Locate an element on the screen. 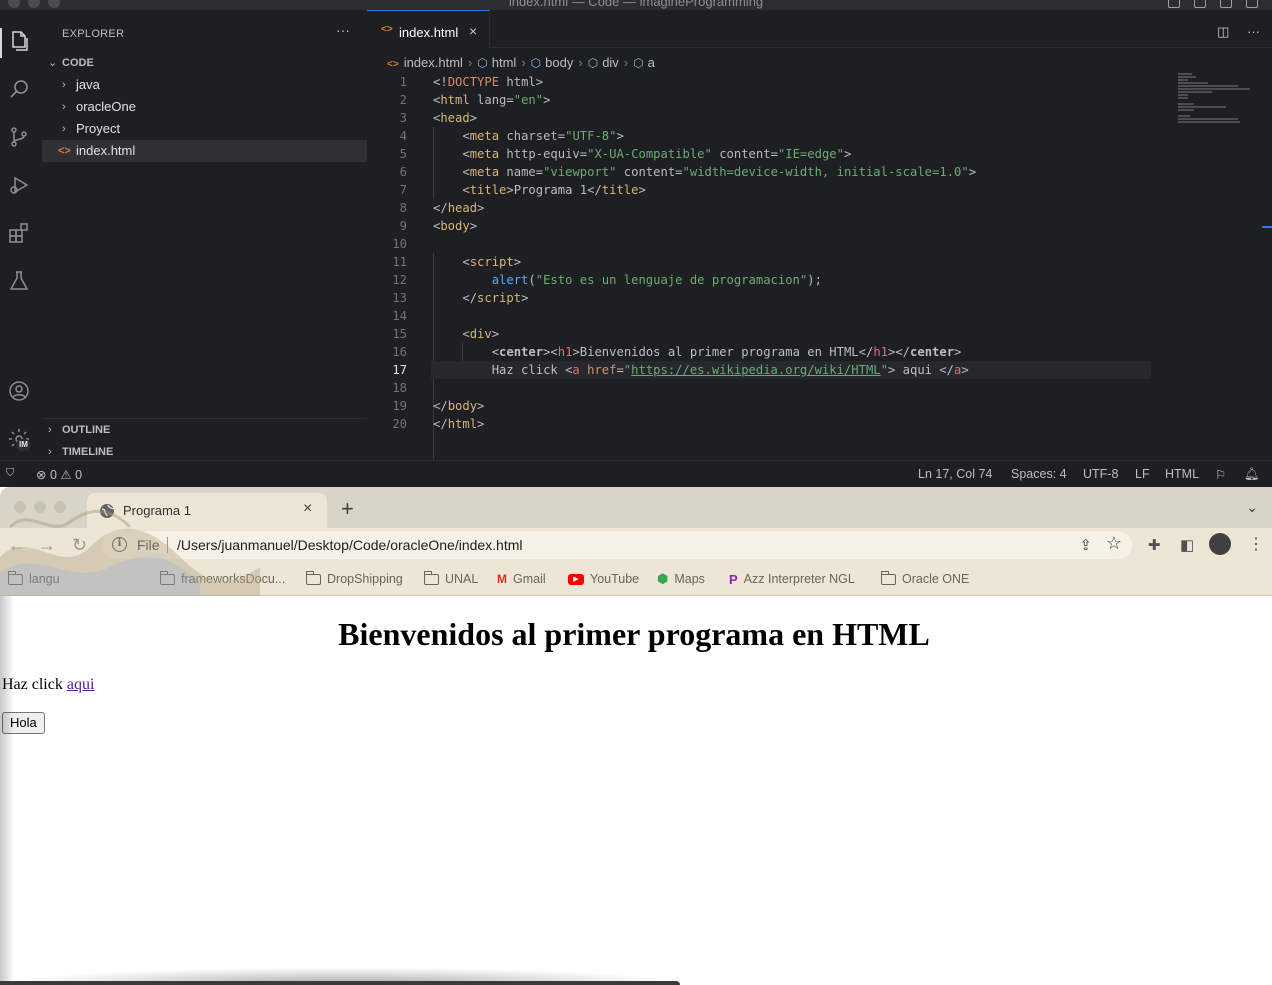  code-line: 10 is located at coordinates (399, 244).